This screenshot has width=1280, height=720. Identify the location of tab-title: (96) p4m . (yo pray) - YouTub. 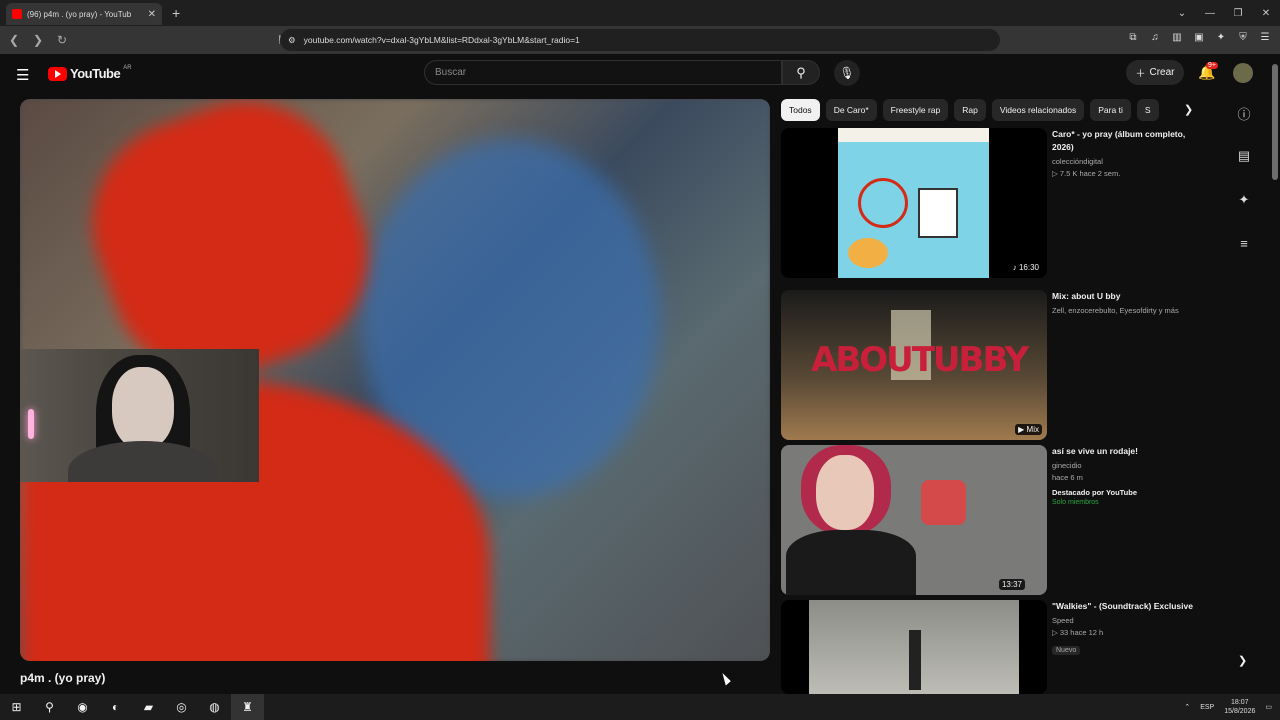
(79, 14).